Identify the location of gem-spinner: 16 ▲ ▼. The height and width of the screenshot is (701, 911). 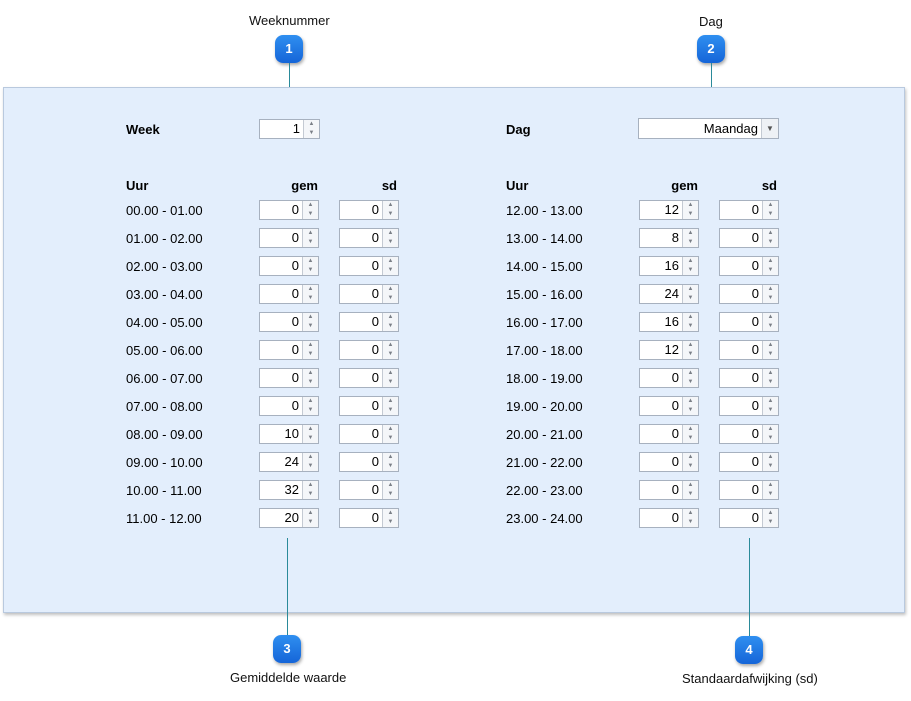
(669, 266).